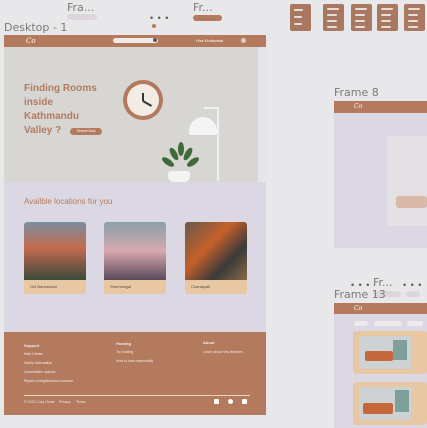 This screenshot has height=428, width=427. I want to click on clock-image, so click(143, 100).